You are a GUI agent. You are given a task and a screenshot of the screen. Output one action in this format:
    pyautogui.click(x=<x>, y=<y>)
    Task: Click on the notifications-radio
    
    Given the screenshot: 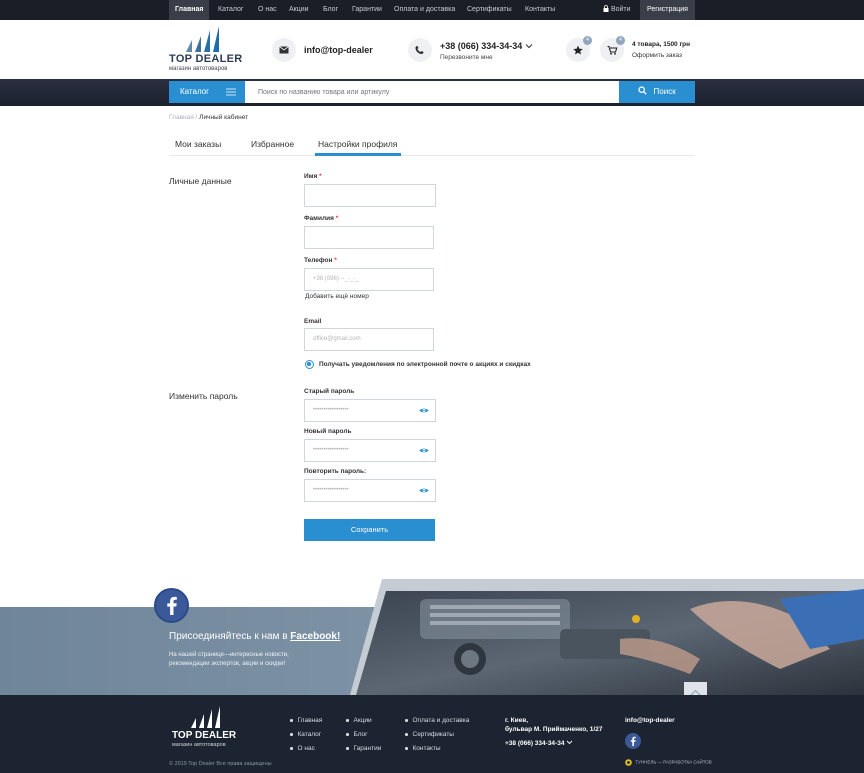 What is the action you would take?
    pyautogui.click(x=309, y=364)
    